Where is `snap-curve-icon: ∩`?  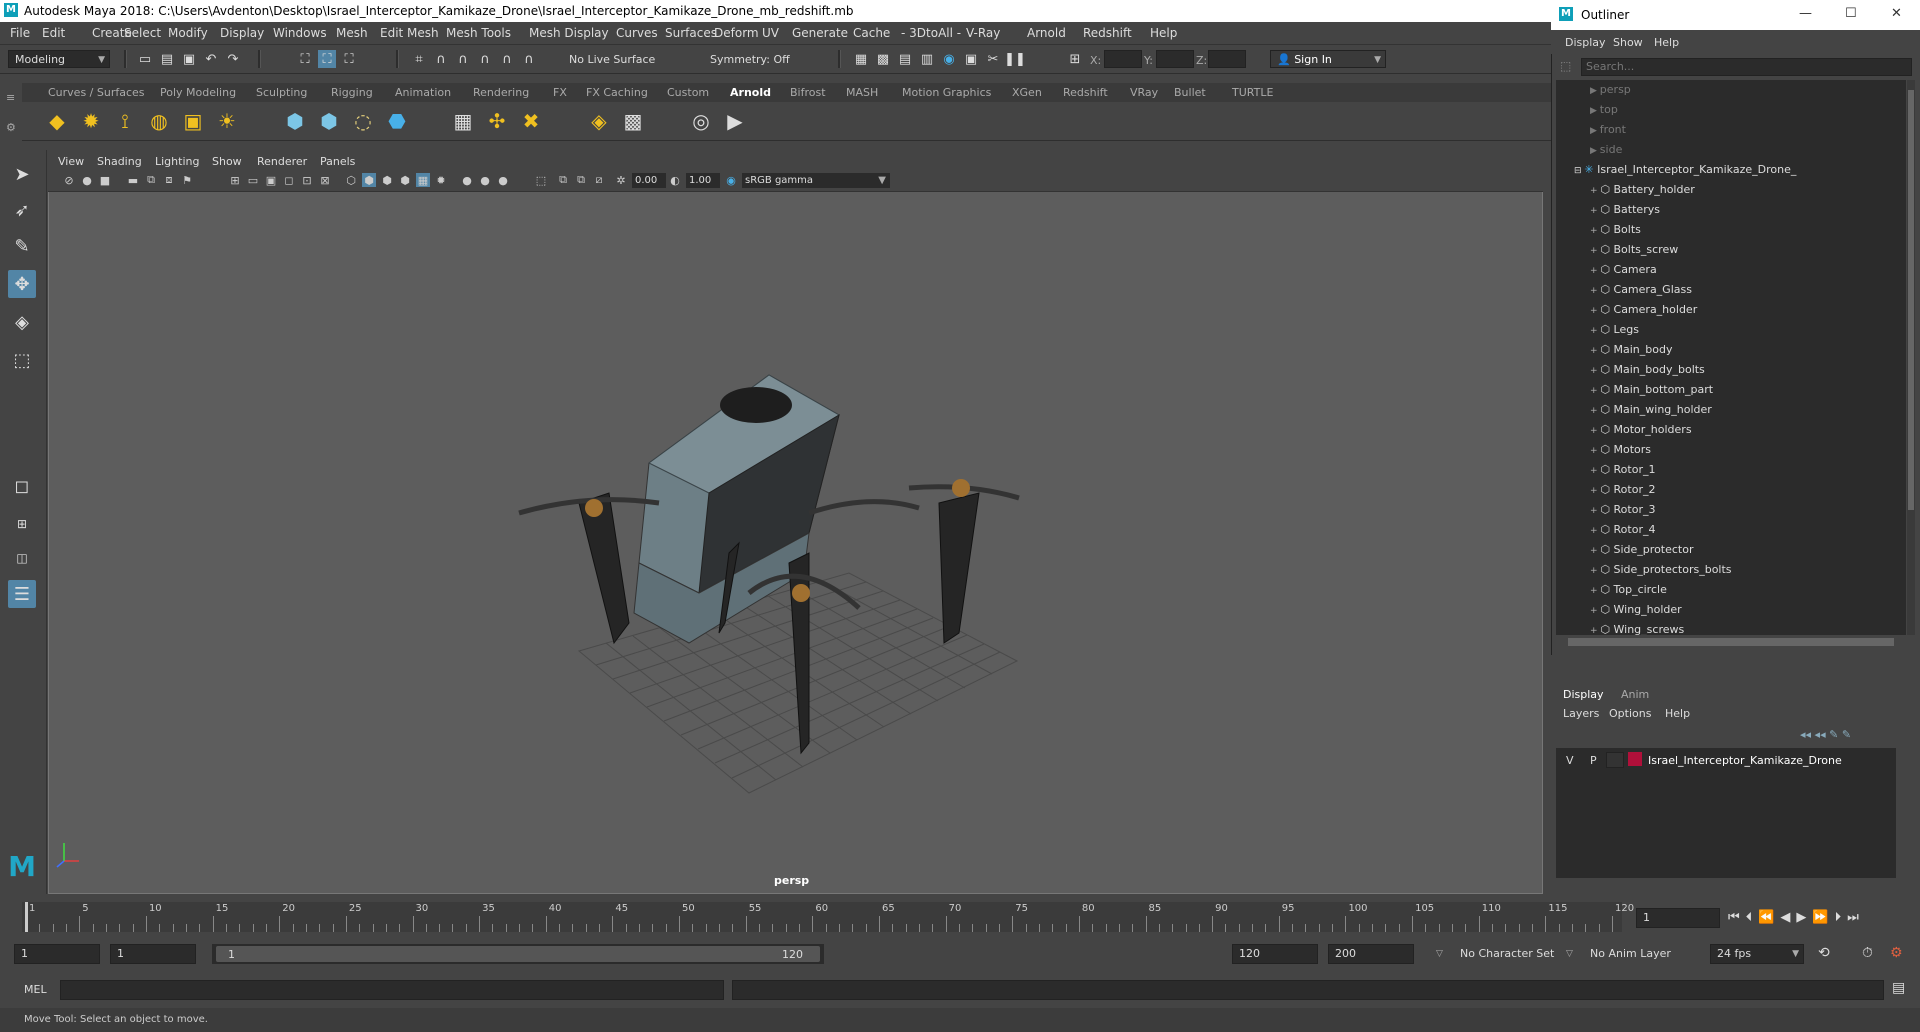 snap-curve-icon: ∩ is located at coordinates (441, 59).